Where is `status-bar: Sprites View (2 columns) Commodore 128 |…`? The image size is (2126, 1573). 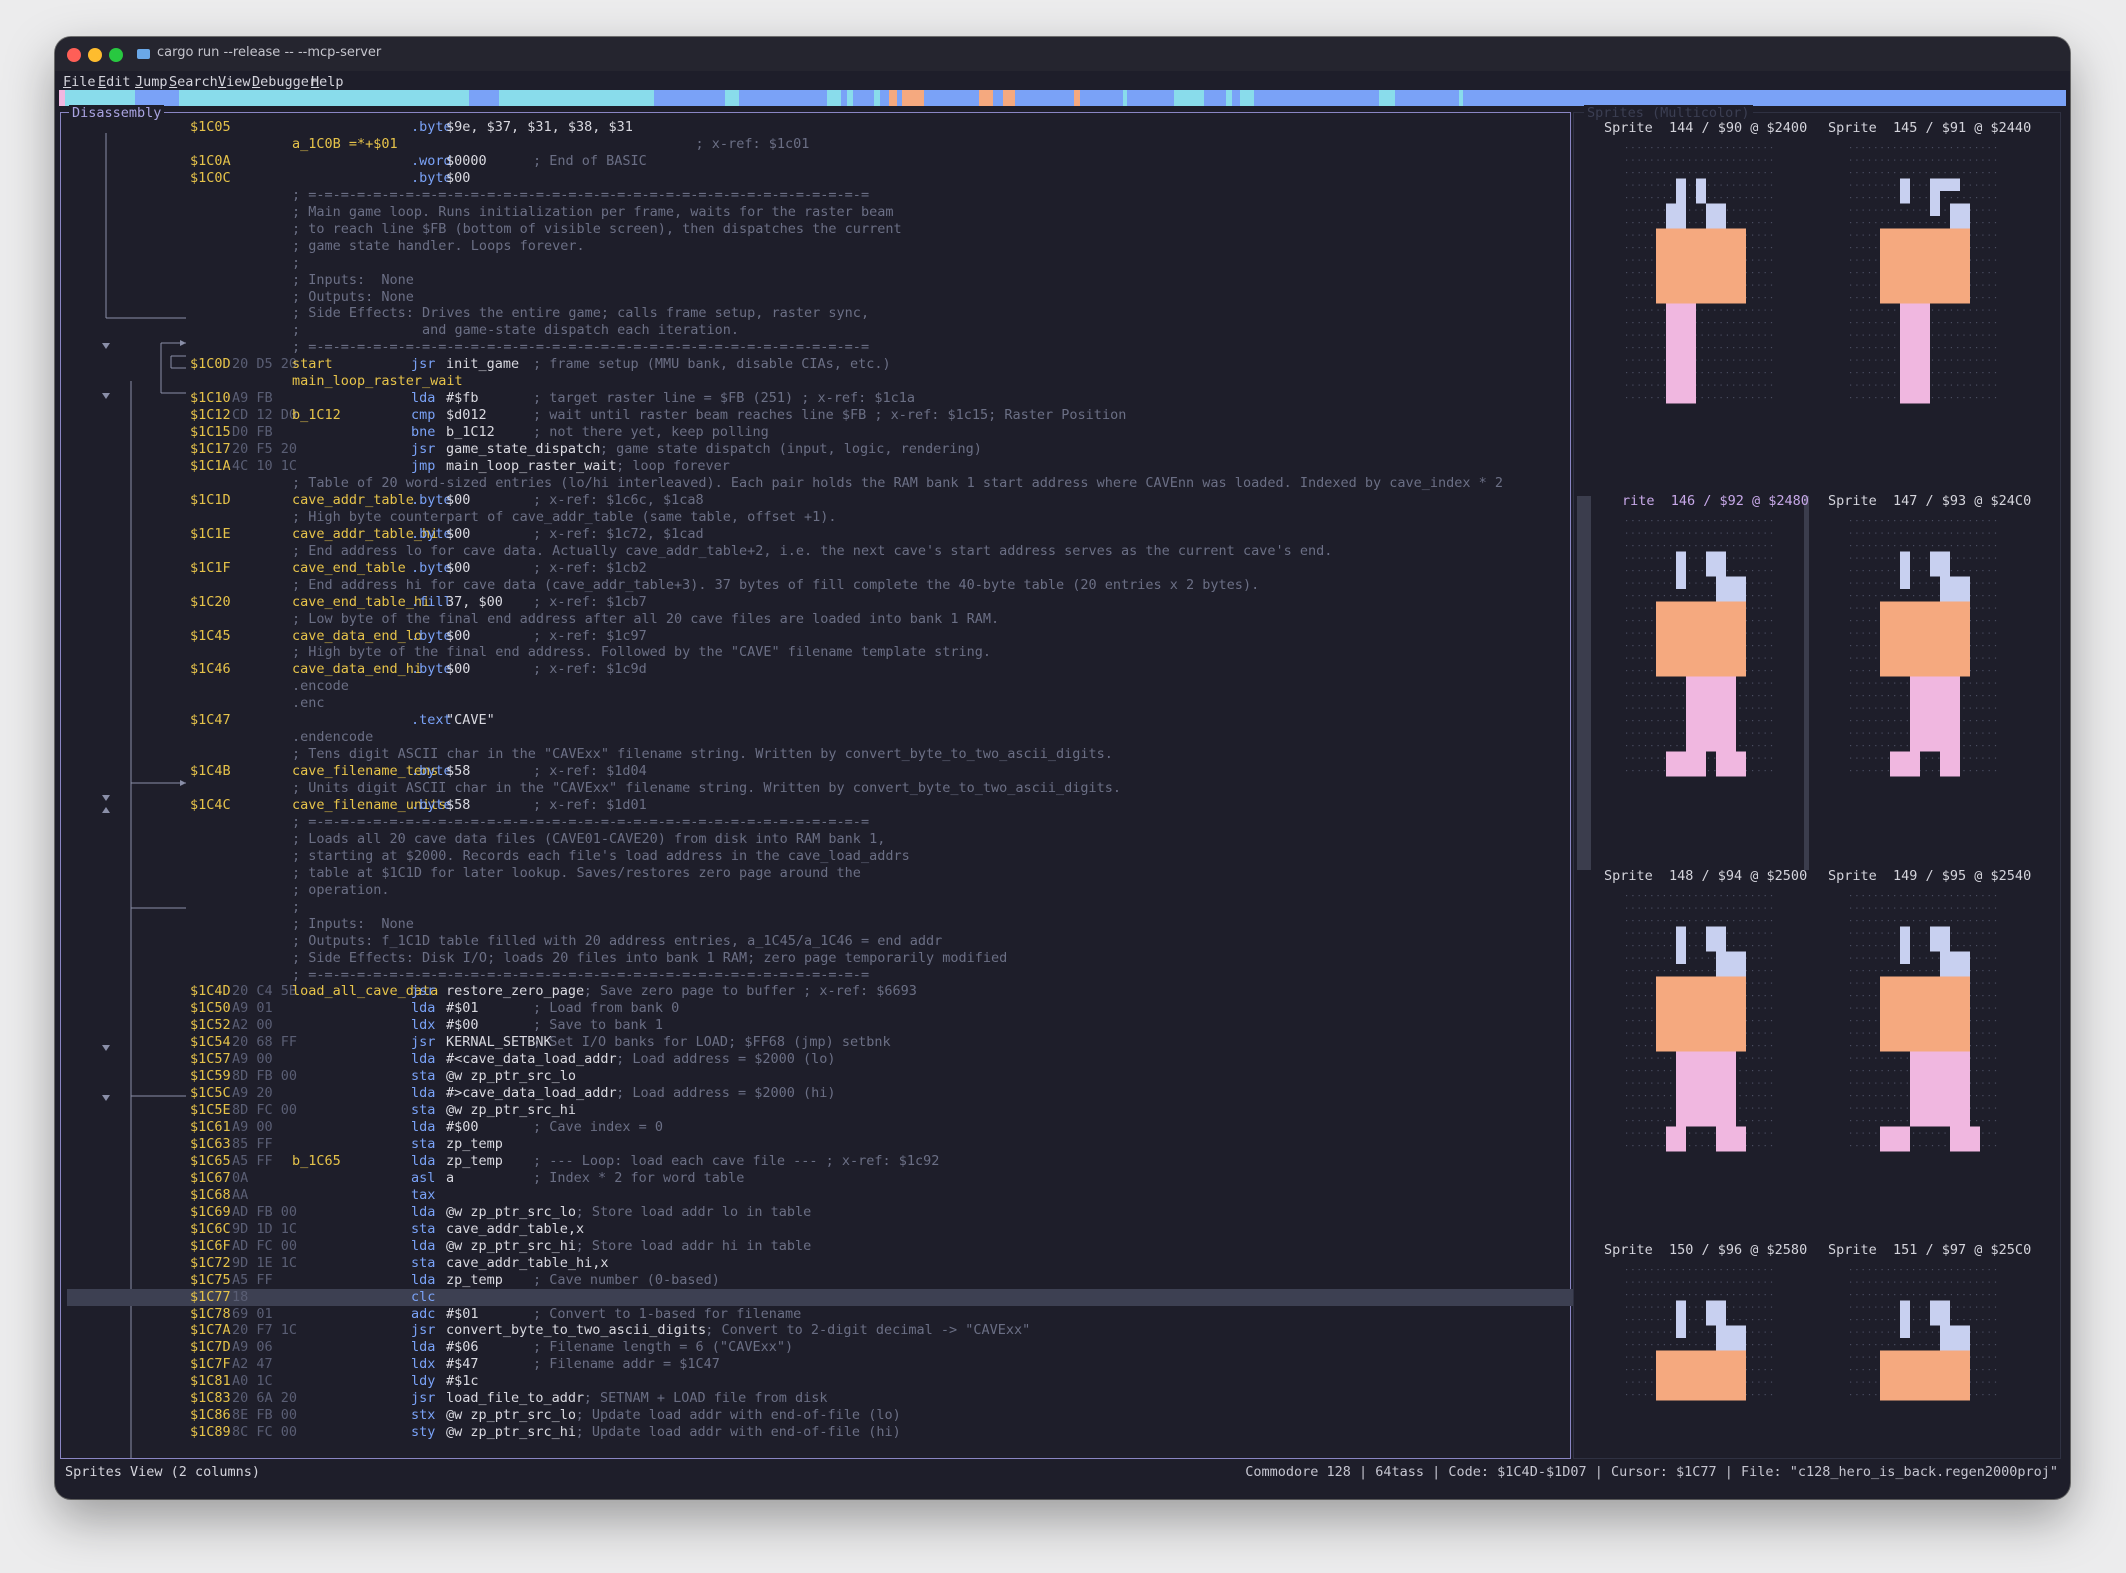
status-bar: Sprites View (2 columns) Commodore 128 |… is located at coordinates (1062, 1472).